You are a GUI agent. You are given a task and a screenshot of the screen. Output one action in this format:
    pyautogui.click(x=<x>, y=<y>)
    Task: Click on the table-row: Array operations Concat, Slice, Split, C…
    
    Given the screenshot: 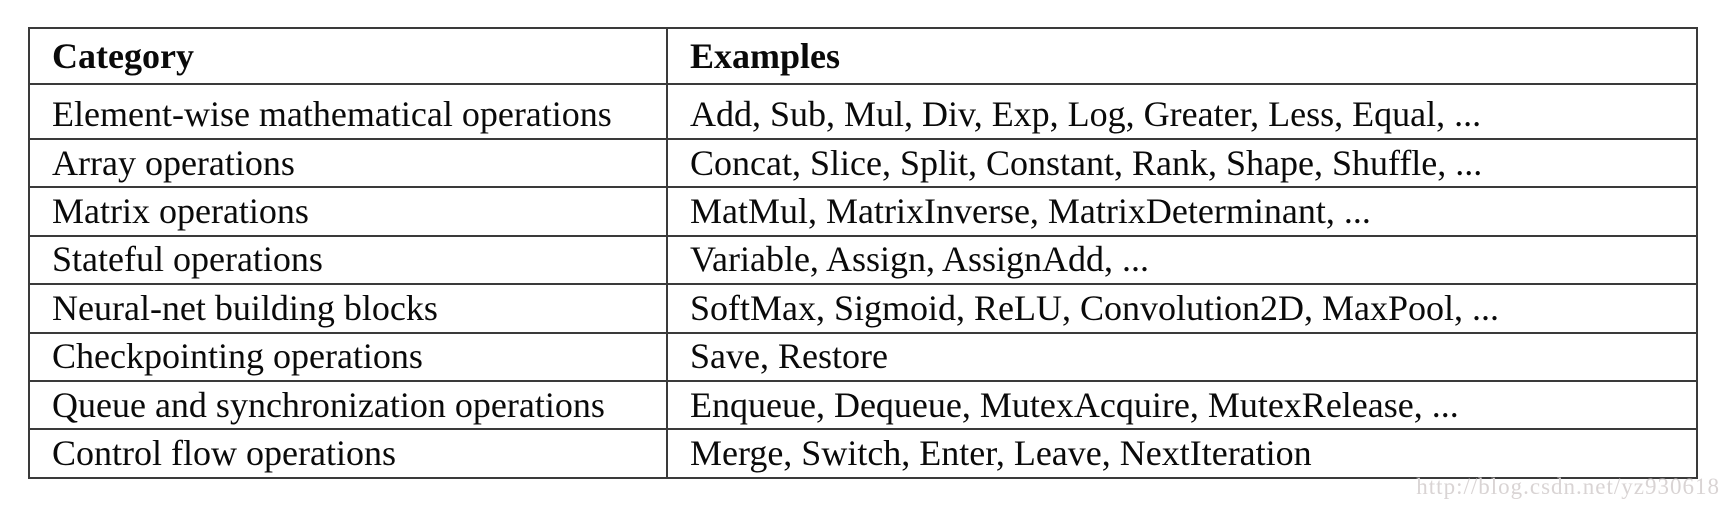 What is the action you would take?
    pyautogui.click(x=863, y=163)
    